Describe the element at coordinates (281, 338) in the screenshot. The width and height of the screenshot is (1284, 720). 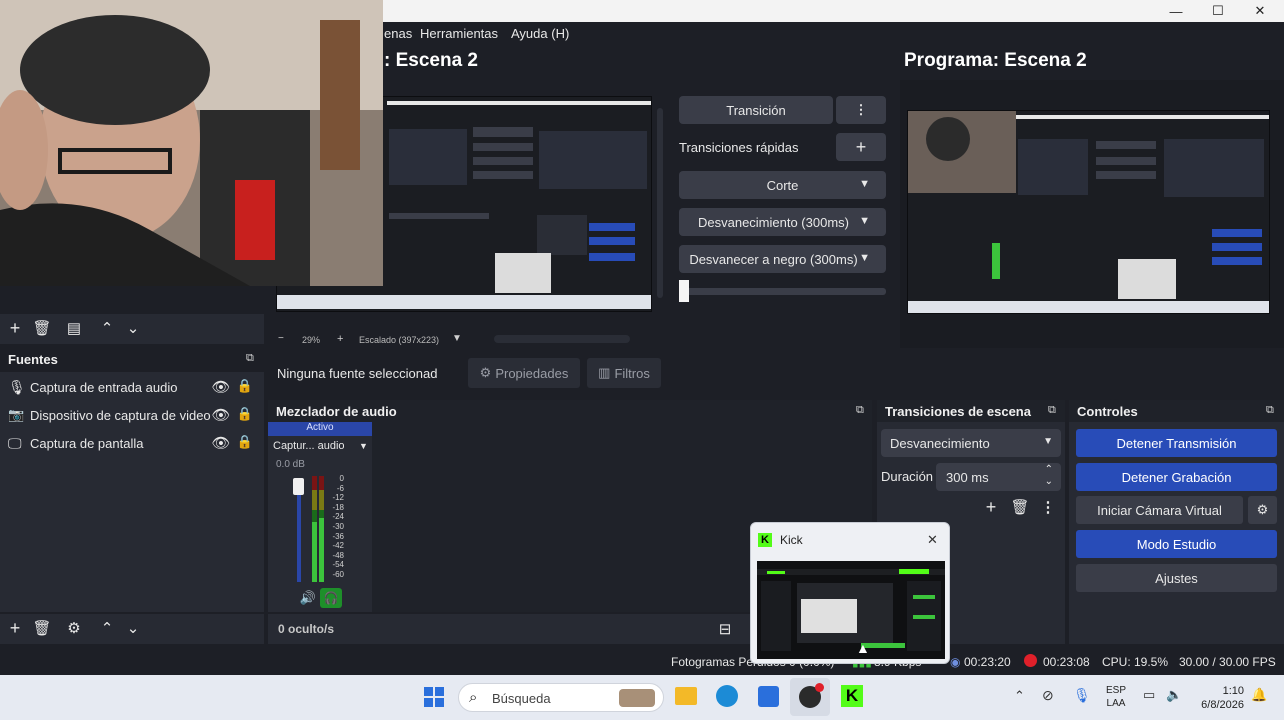
I see `zoom-out-button: −` at that location.